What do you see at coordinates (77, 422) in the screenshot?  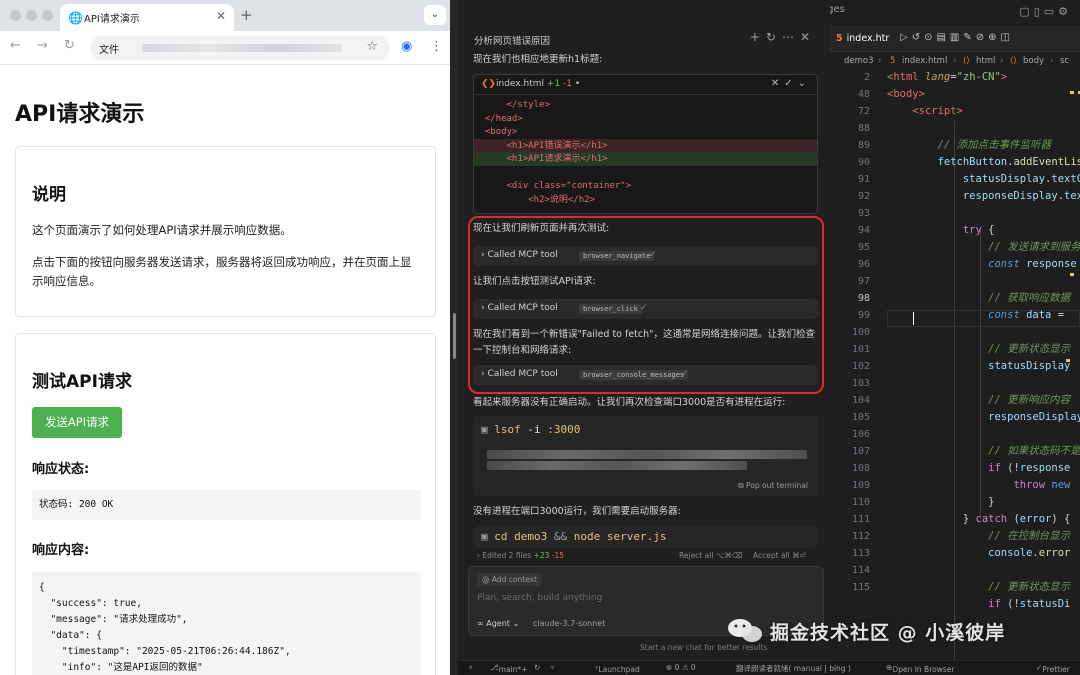 I see `send-request-button: 发送API请求` at bounding box center [77, 422].